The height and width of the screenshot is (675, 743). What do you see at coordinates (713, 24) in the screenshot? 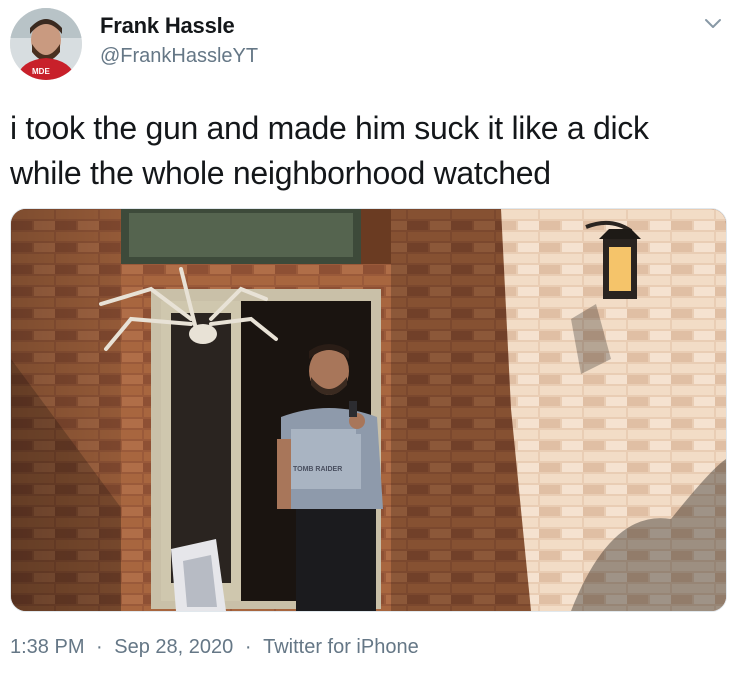
I see `chevron-down-icon` at bounding box center [713, 24].